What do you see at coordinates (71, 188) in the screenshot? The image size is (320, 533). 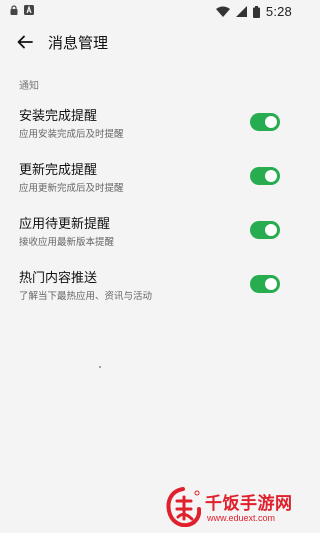 I see `setting-subtitle: 应用更新完成后及时提醒` at bounding box center [71, 188].